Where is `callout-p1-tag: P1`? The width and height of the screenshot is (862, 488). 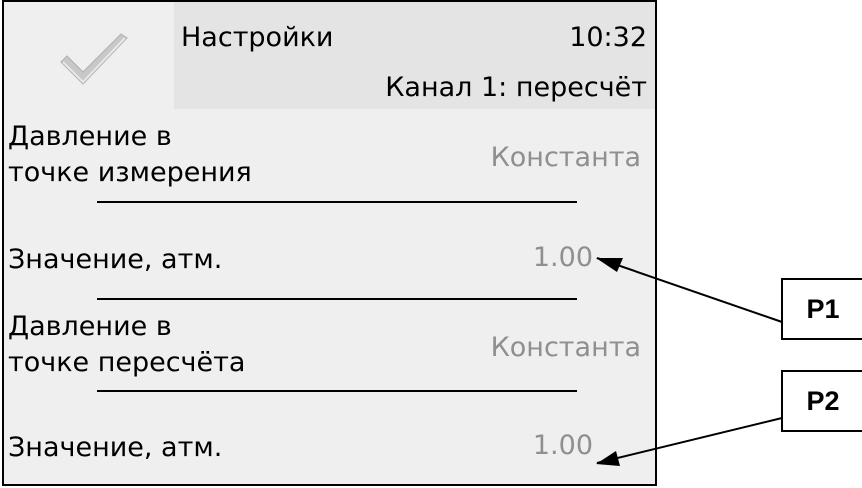 callout-p1-tag: P1 is located at coordinates (821, 309).